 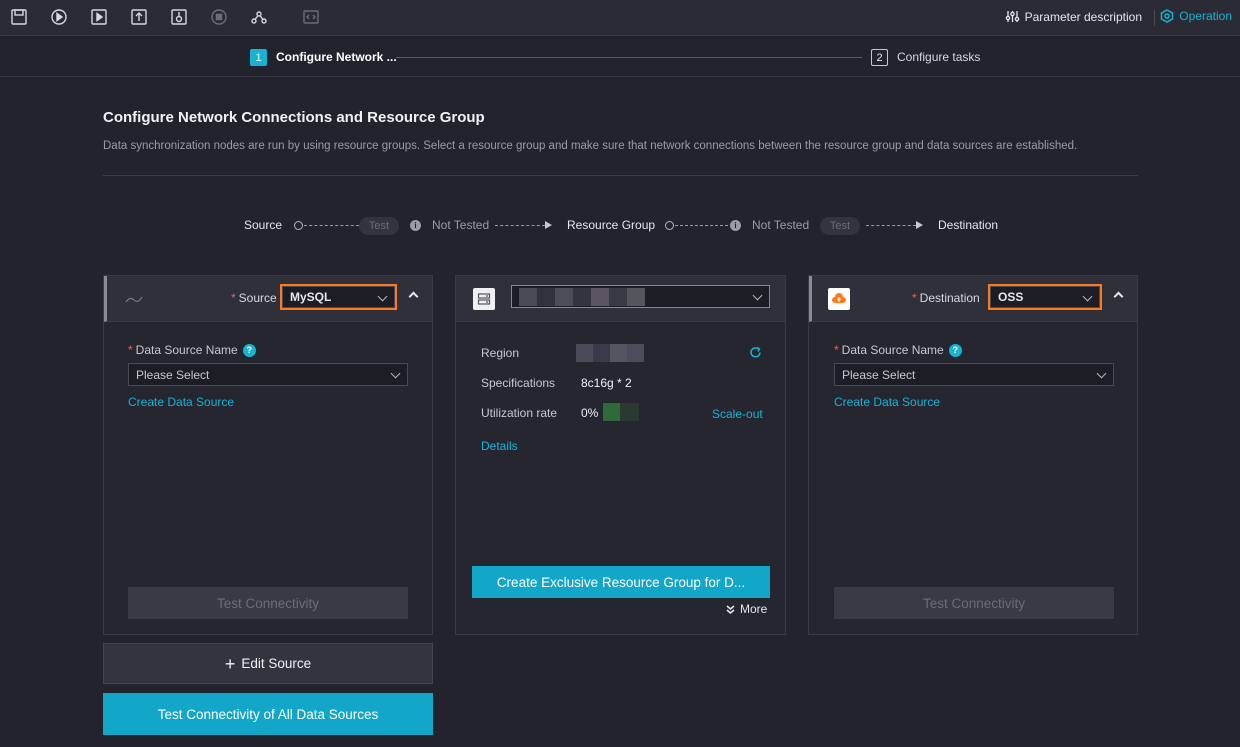 What do you see at coordinates (1011, 297) in the screenshot?
I see `destination-type-value: OSS` at bounding box center [1011, 297].